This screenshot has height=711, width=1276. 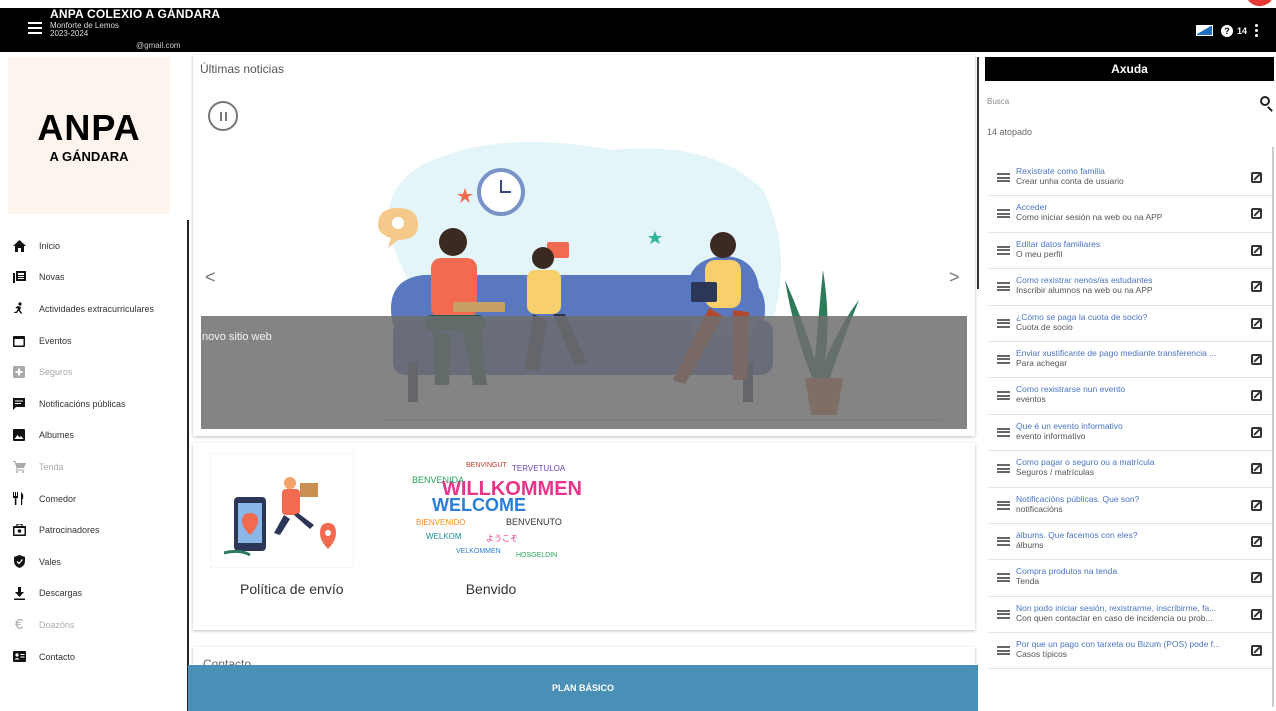 What do you see at coordinates (1130, 396) in the screenshot?
I see `help-item: Como rexistrarse nun evento eventos` at bounding box center [1130, 396].